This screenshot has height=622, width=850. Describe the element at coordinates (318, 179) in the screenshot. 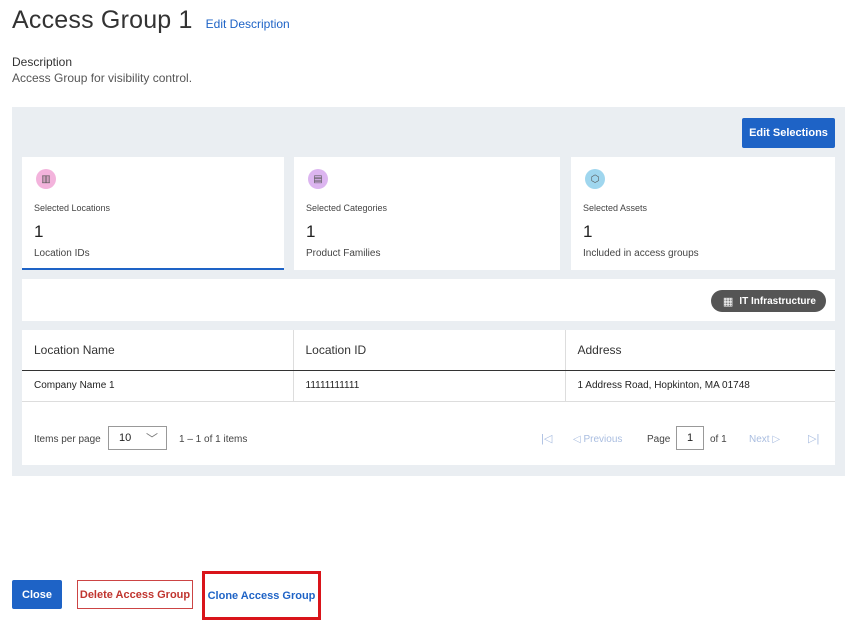

I see `category-icon: ▤` at that location.